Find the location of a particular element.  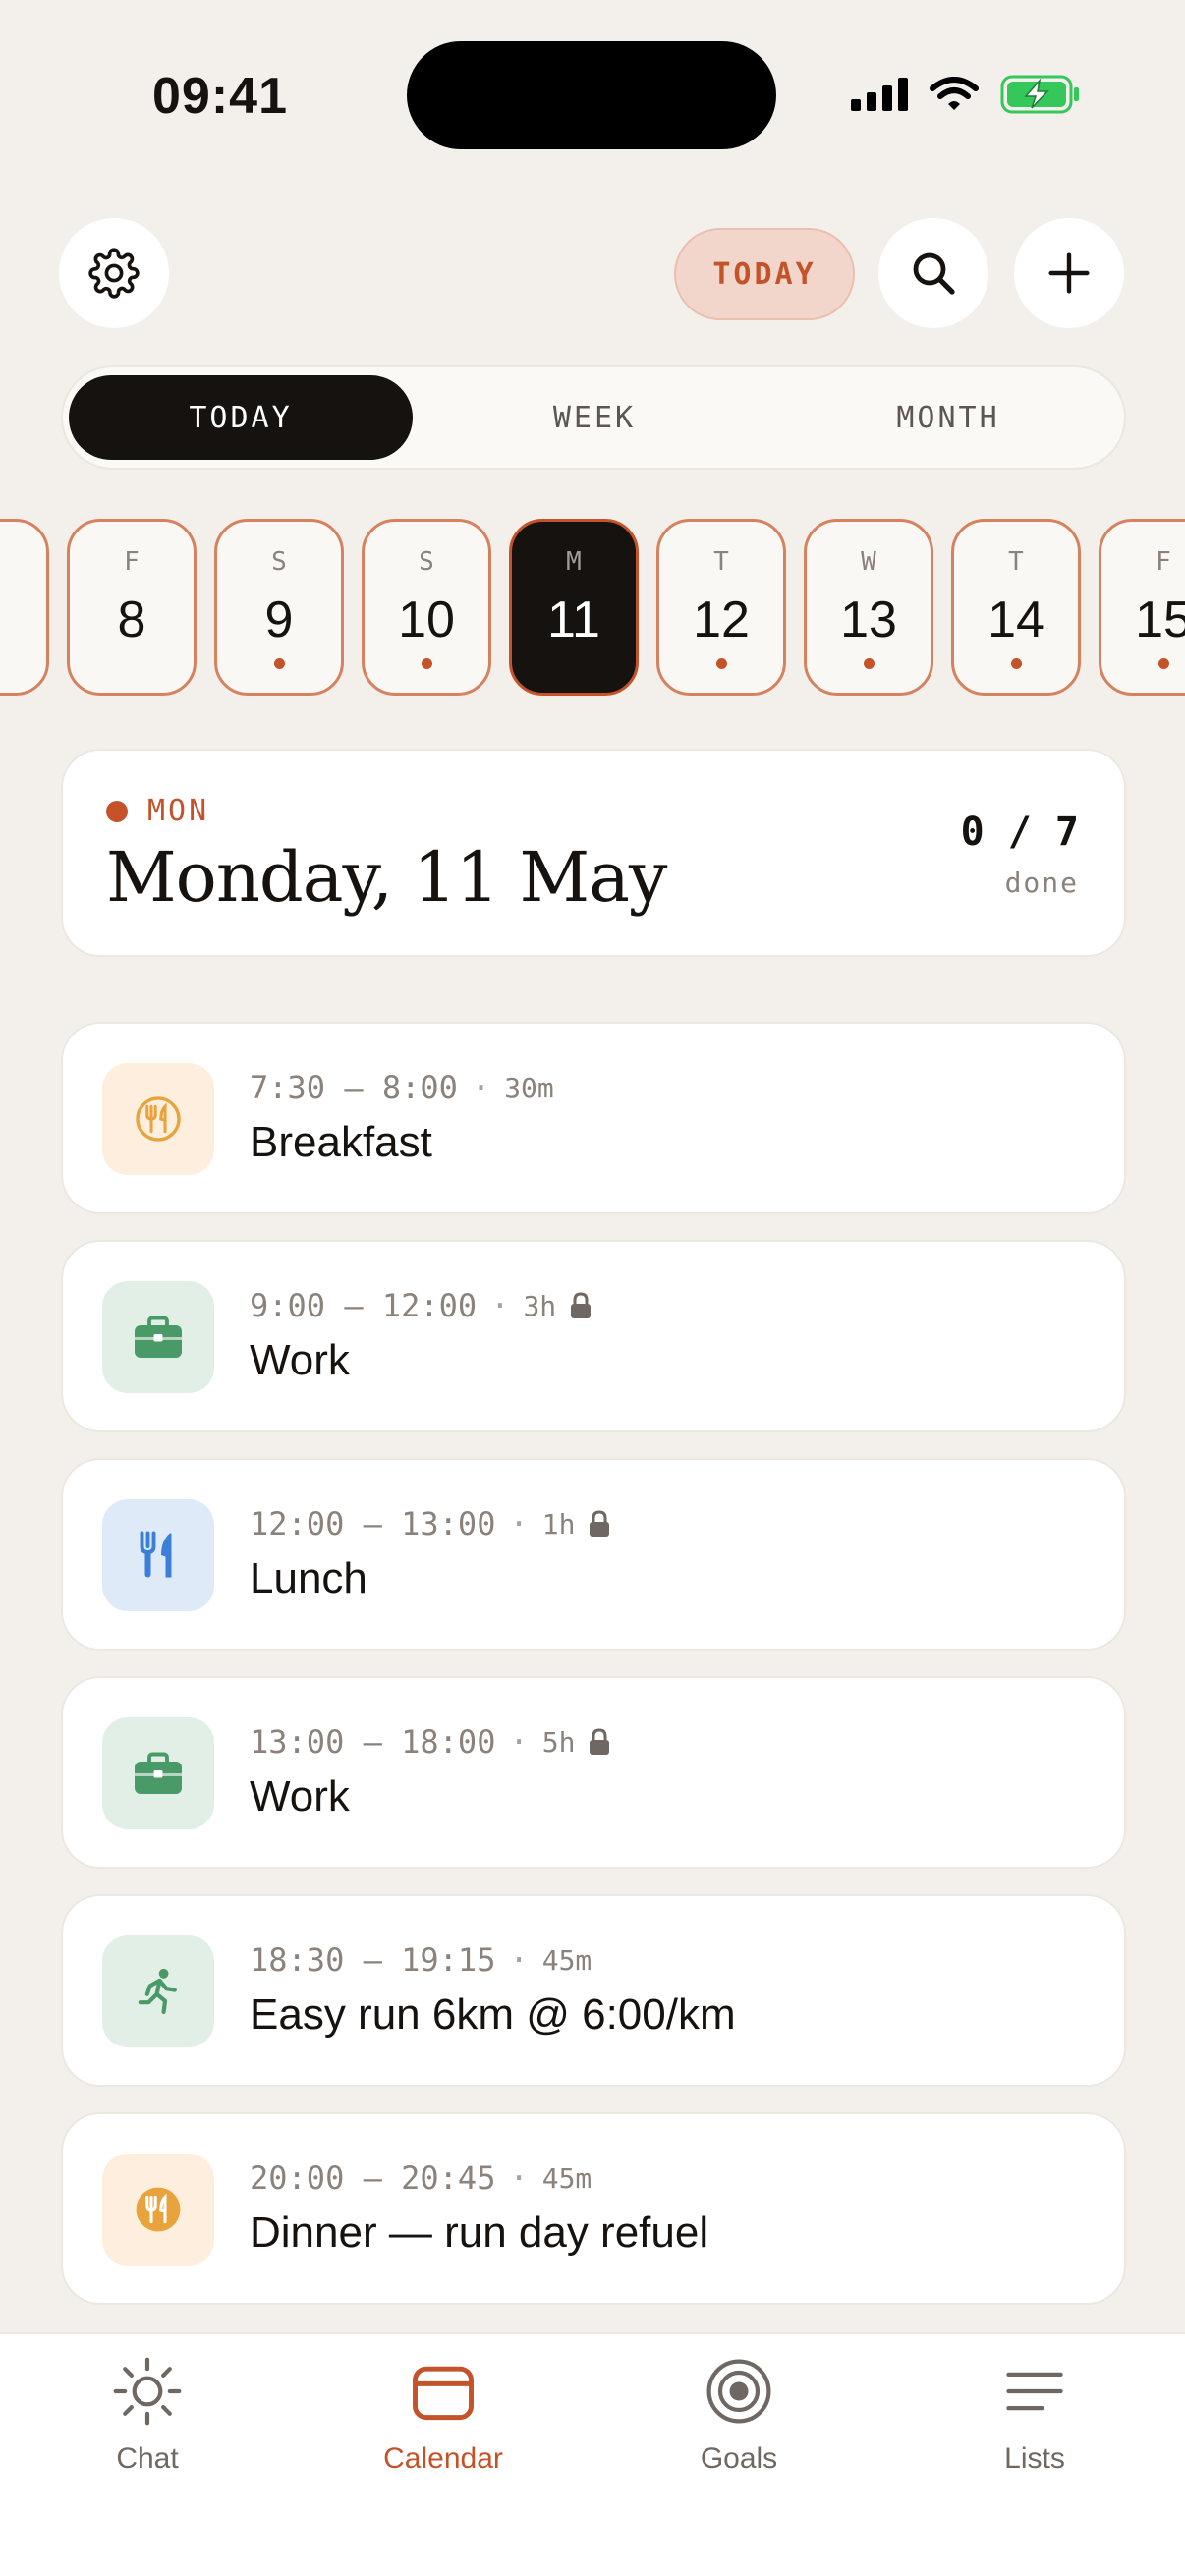

done-count: 0 / 7 is located at coordinates (1020, 832).